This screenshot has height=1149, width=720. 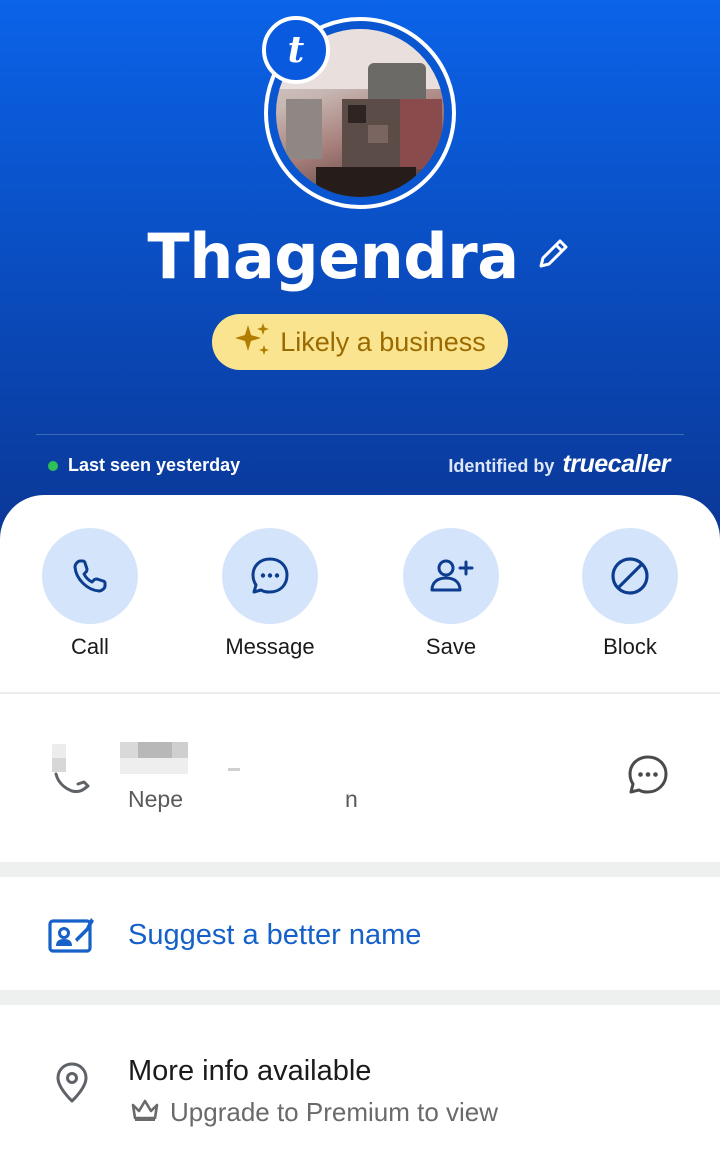 I want to click on edit-card-icon, so click(x=72, y=937).